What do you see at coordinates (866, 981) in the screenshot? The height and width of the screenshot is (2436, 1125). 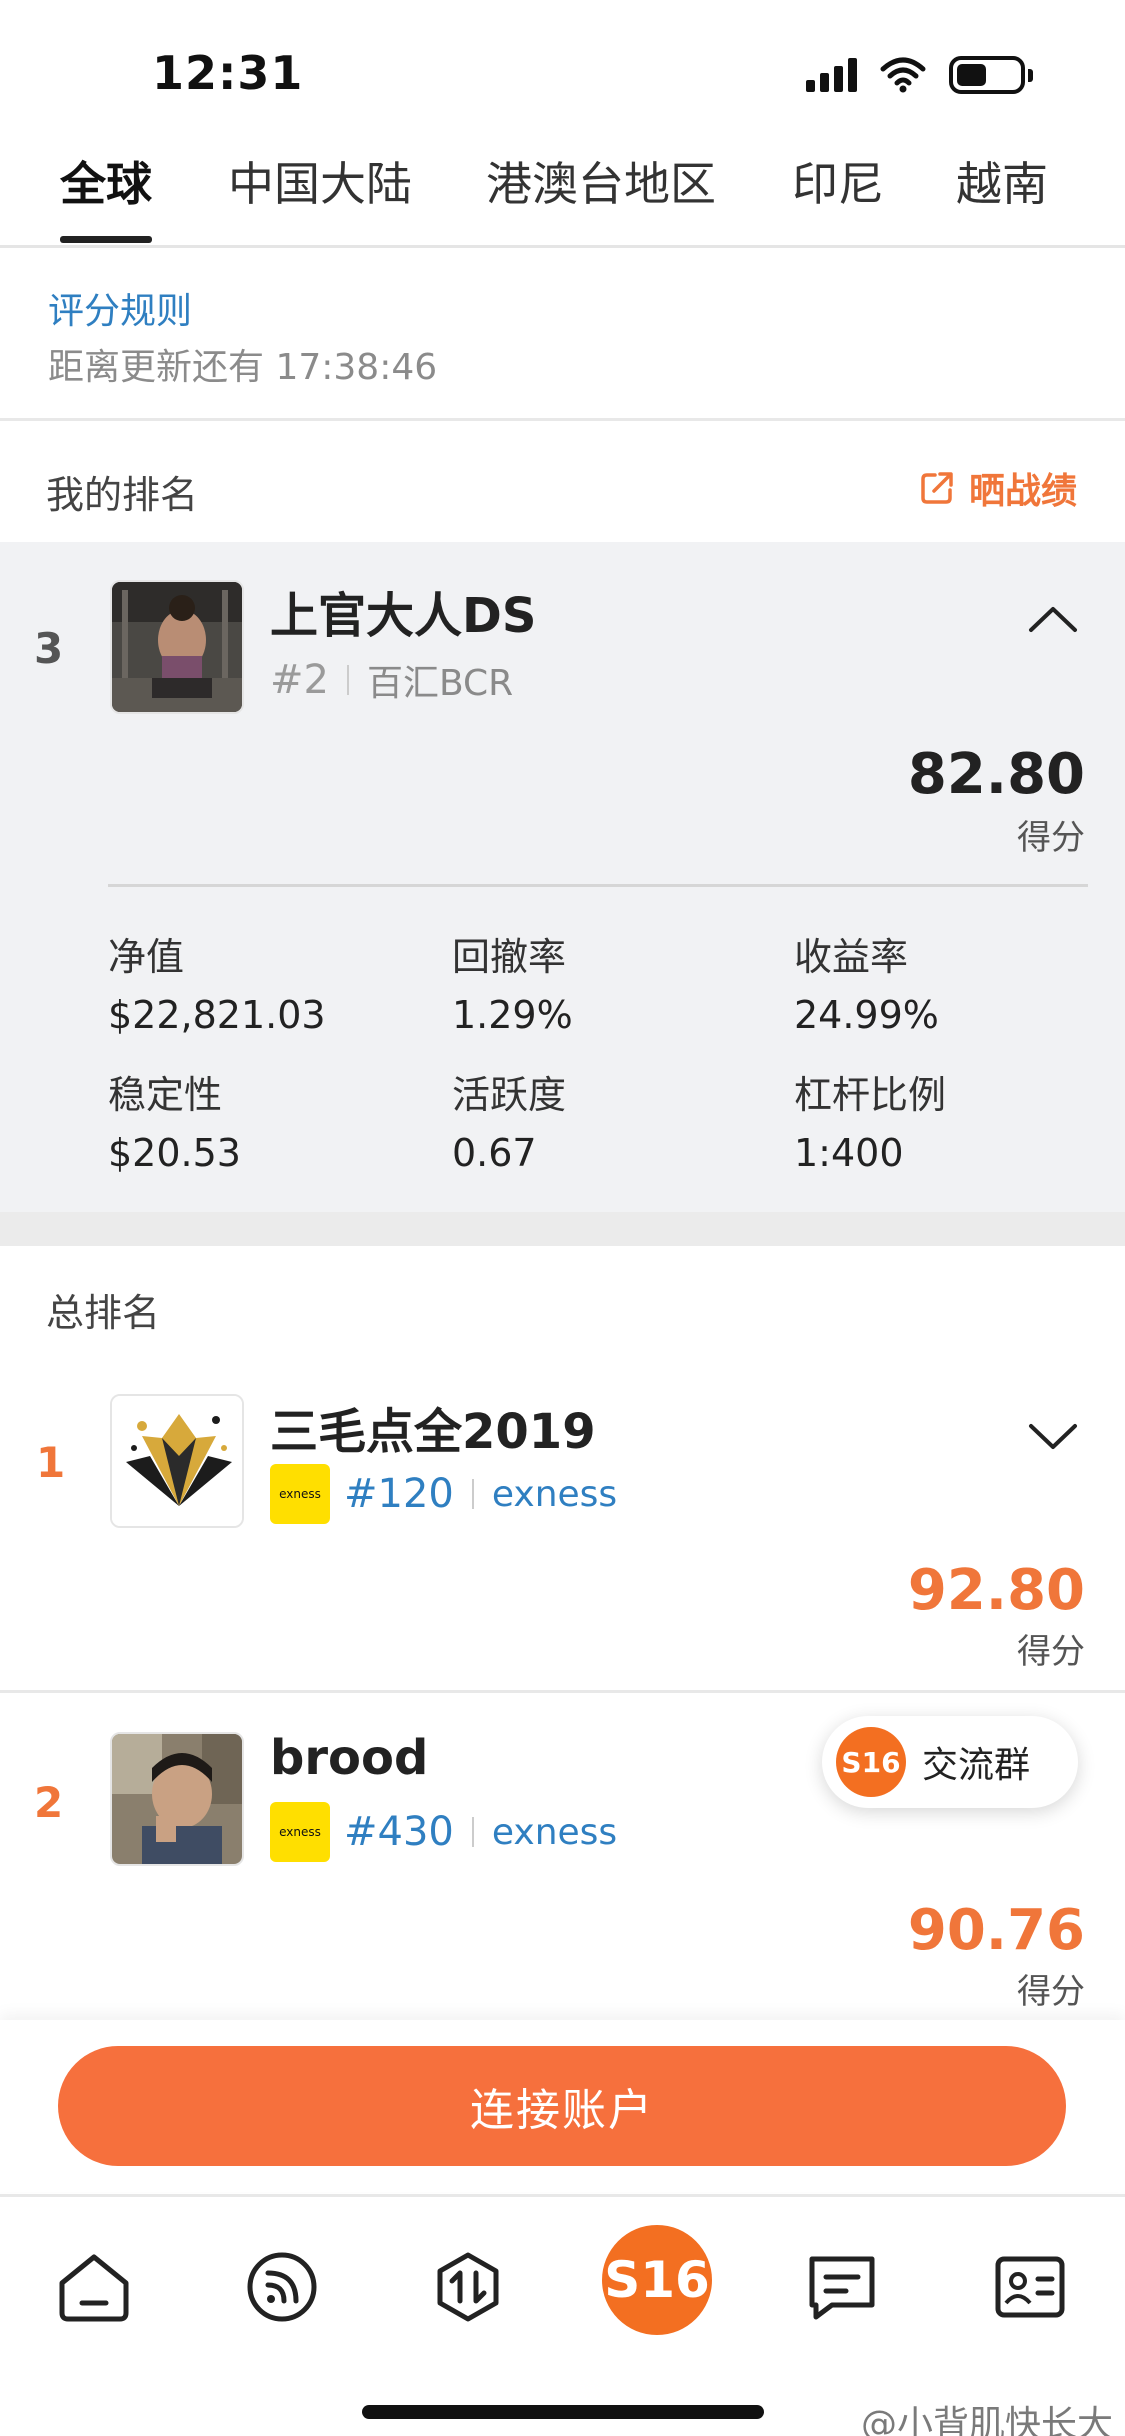 I see `stat-return-rate: 收益率 24.99%` at bounding box center [866, 981].